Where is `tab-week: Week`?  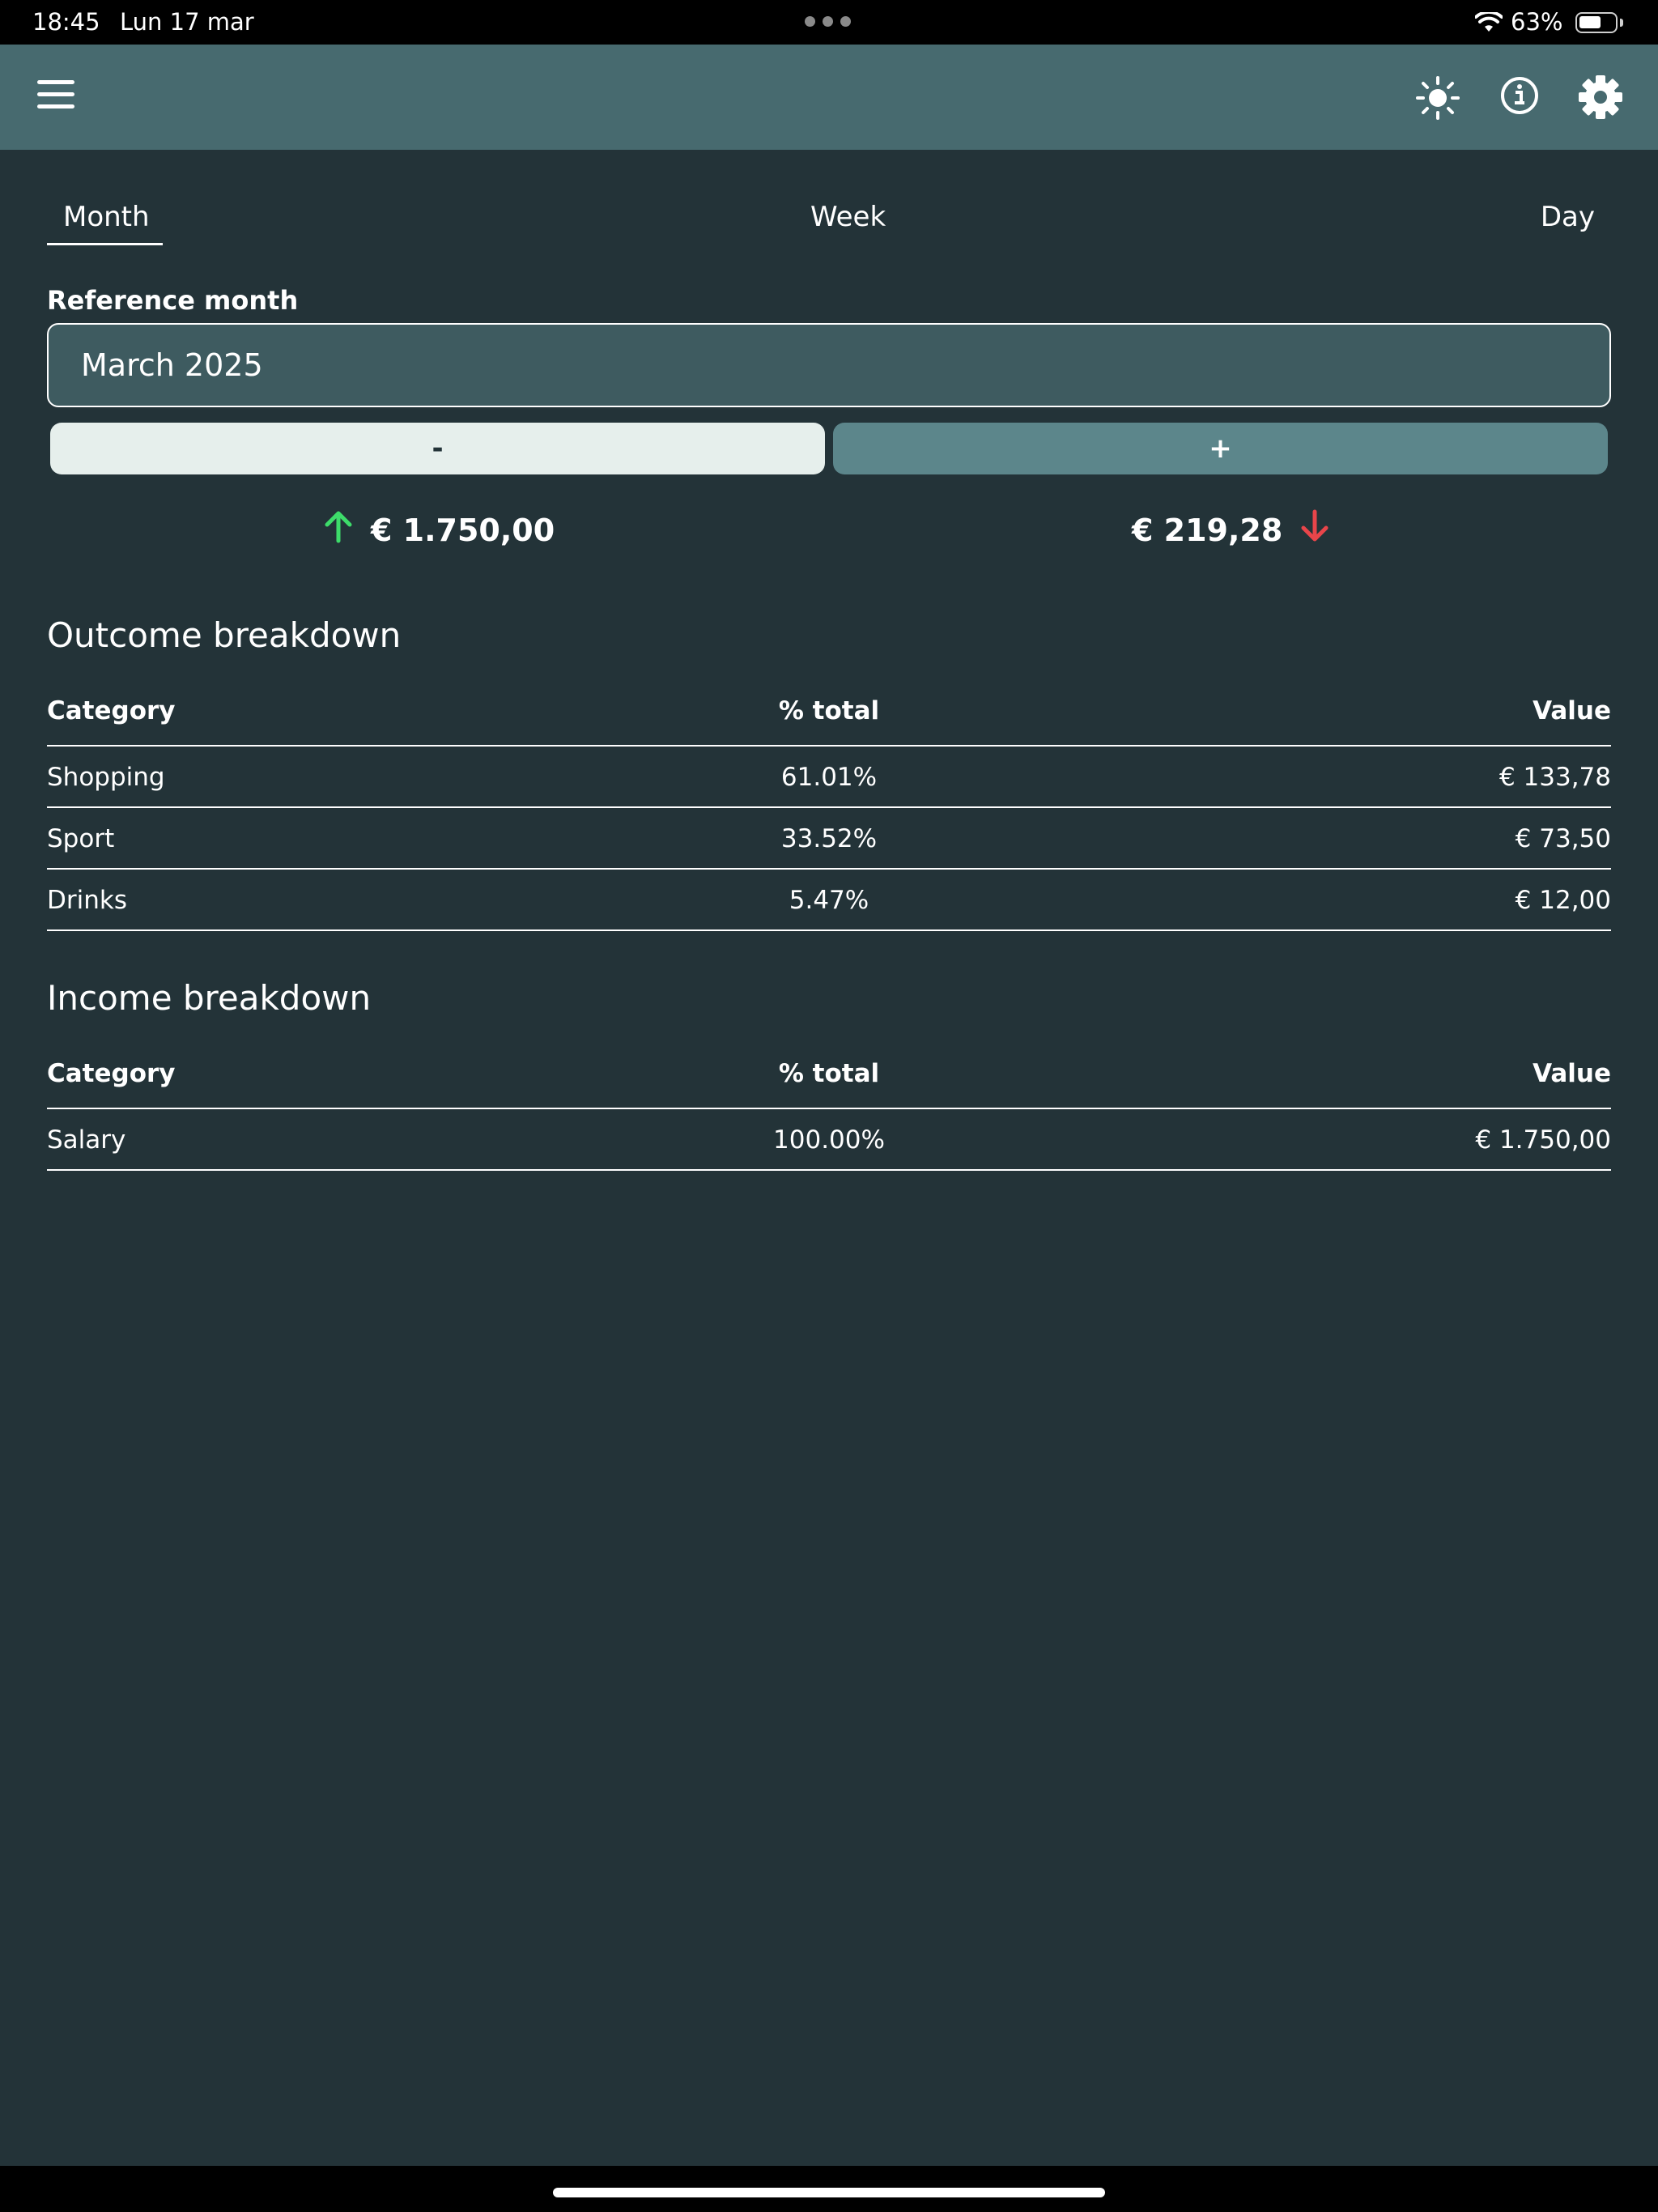
tab-week: Week is located at coordinates (848, 217).